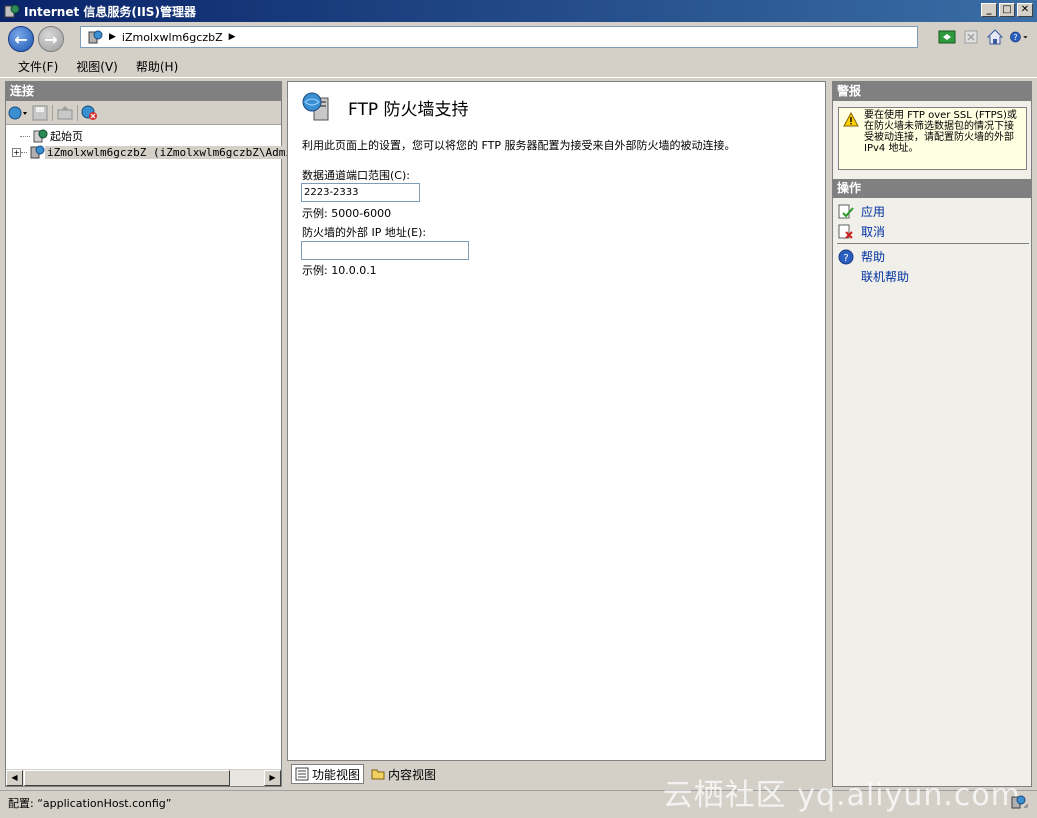 The height and width of the screenshot is (818, 1037). Describe the element at coordinates (933, 243) in the screenshot. I see `actions-divider` at that location.